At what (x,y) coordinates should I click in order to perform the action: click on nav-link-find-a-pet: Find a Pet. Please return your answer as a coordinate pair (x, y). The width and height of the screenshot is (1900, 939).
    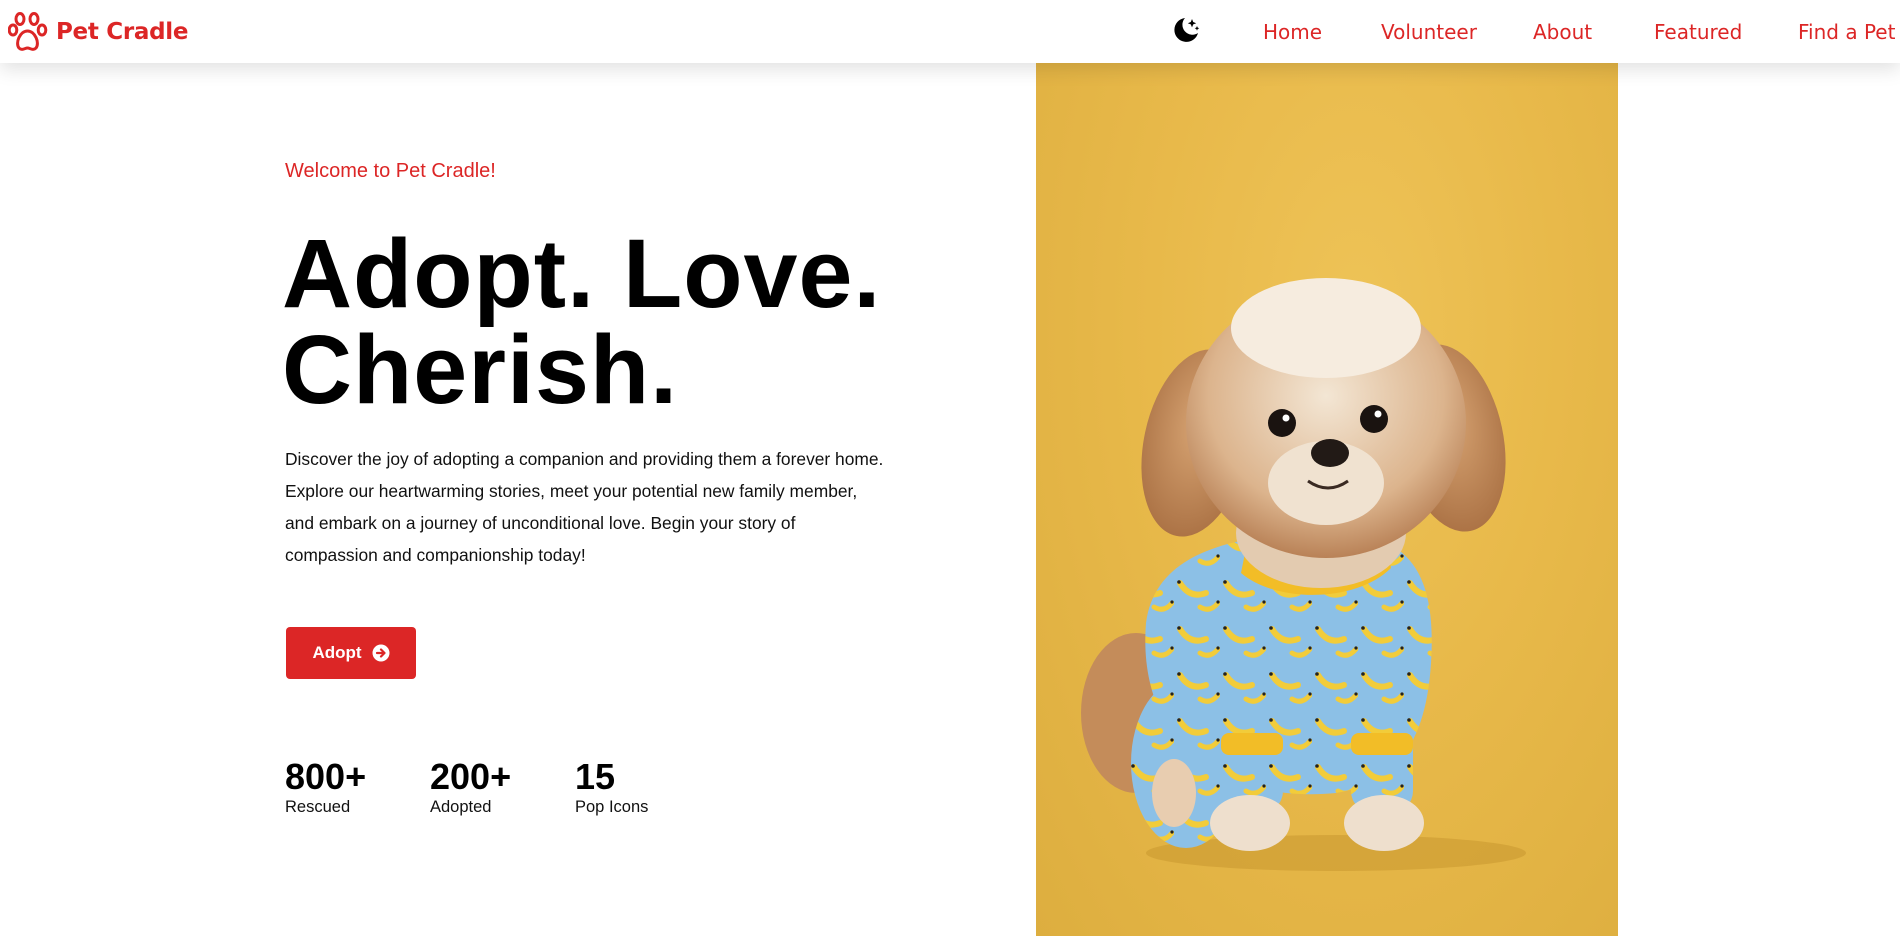
    Looking at the image, I should click on (1846, 32).